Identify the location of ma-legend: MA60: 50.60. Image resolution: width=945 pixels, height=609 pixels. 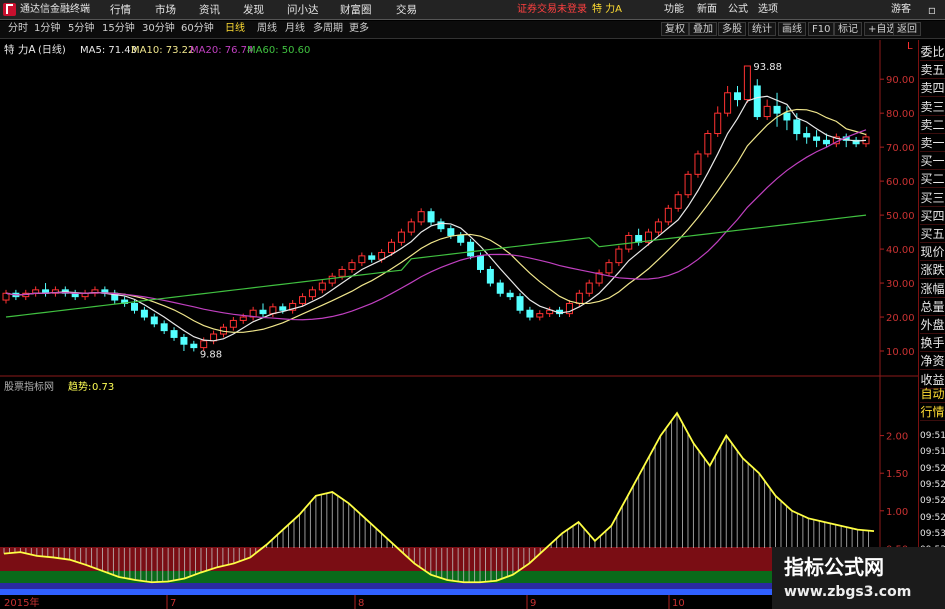
(278, 50).